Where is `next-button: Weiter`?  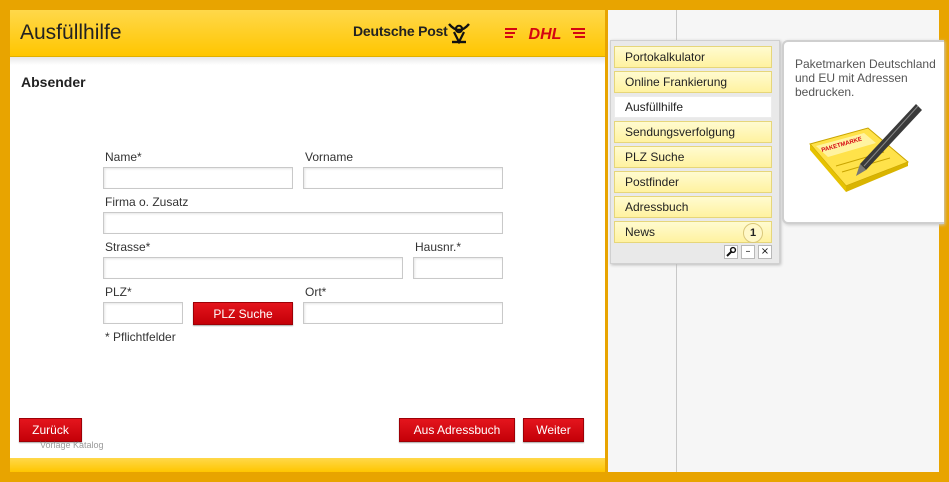
next-button: Weiter is located at coordinates (553, 430).